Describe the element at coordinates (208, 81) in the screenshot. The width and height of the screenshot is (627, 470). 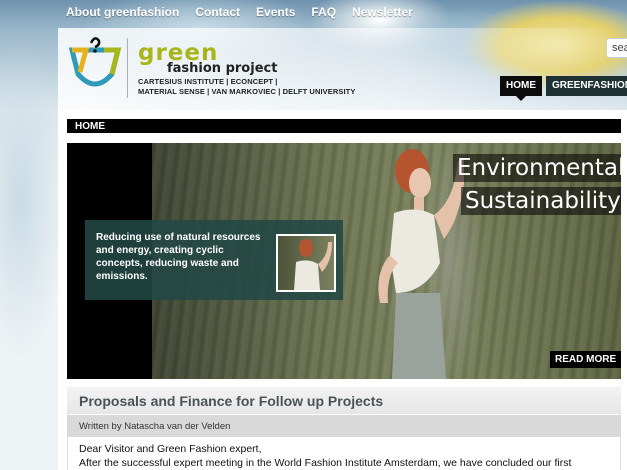
I see `logo-partners-line1: CARTESIUS INSTITUTE | ECONCEPT |` at that location.